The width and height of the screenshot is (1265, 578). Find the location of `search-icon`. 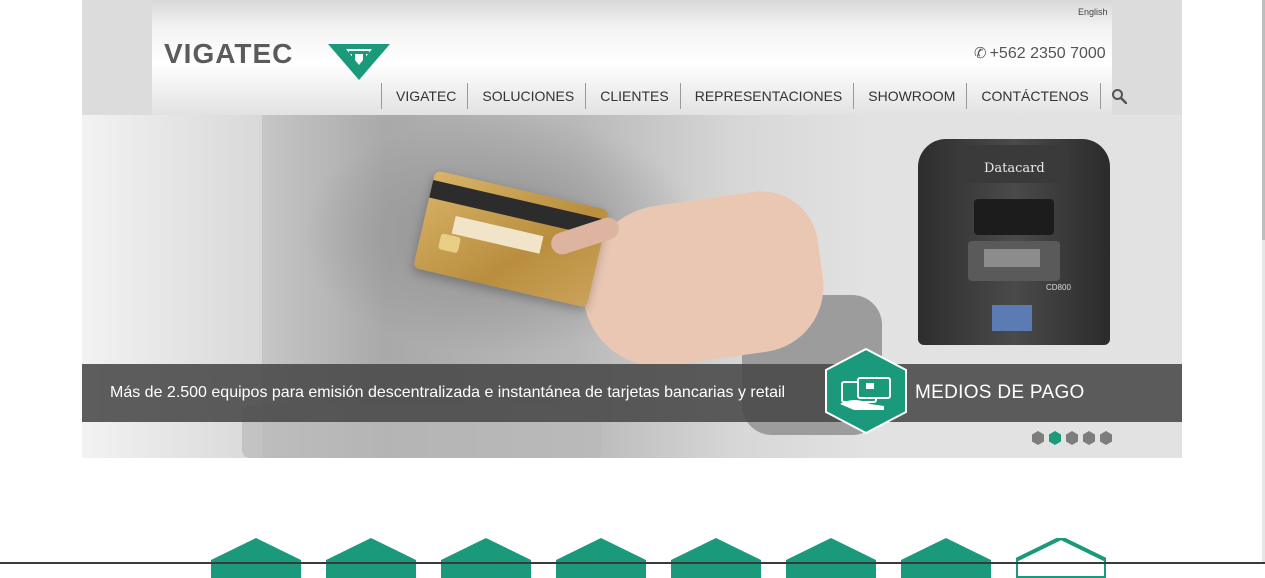

search-icon is located at coordinates (1119, 96).